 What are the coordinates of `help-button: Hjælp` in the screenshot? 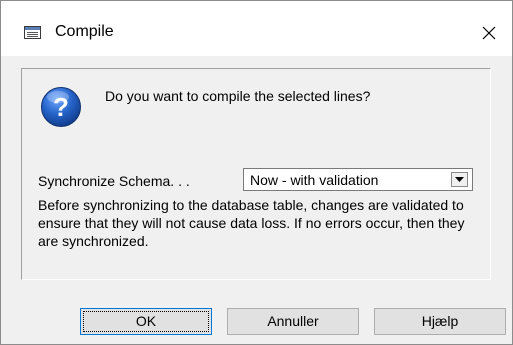 It's located at (440, 321).